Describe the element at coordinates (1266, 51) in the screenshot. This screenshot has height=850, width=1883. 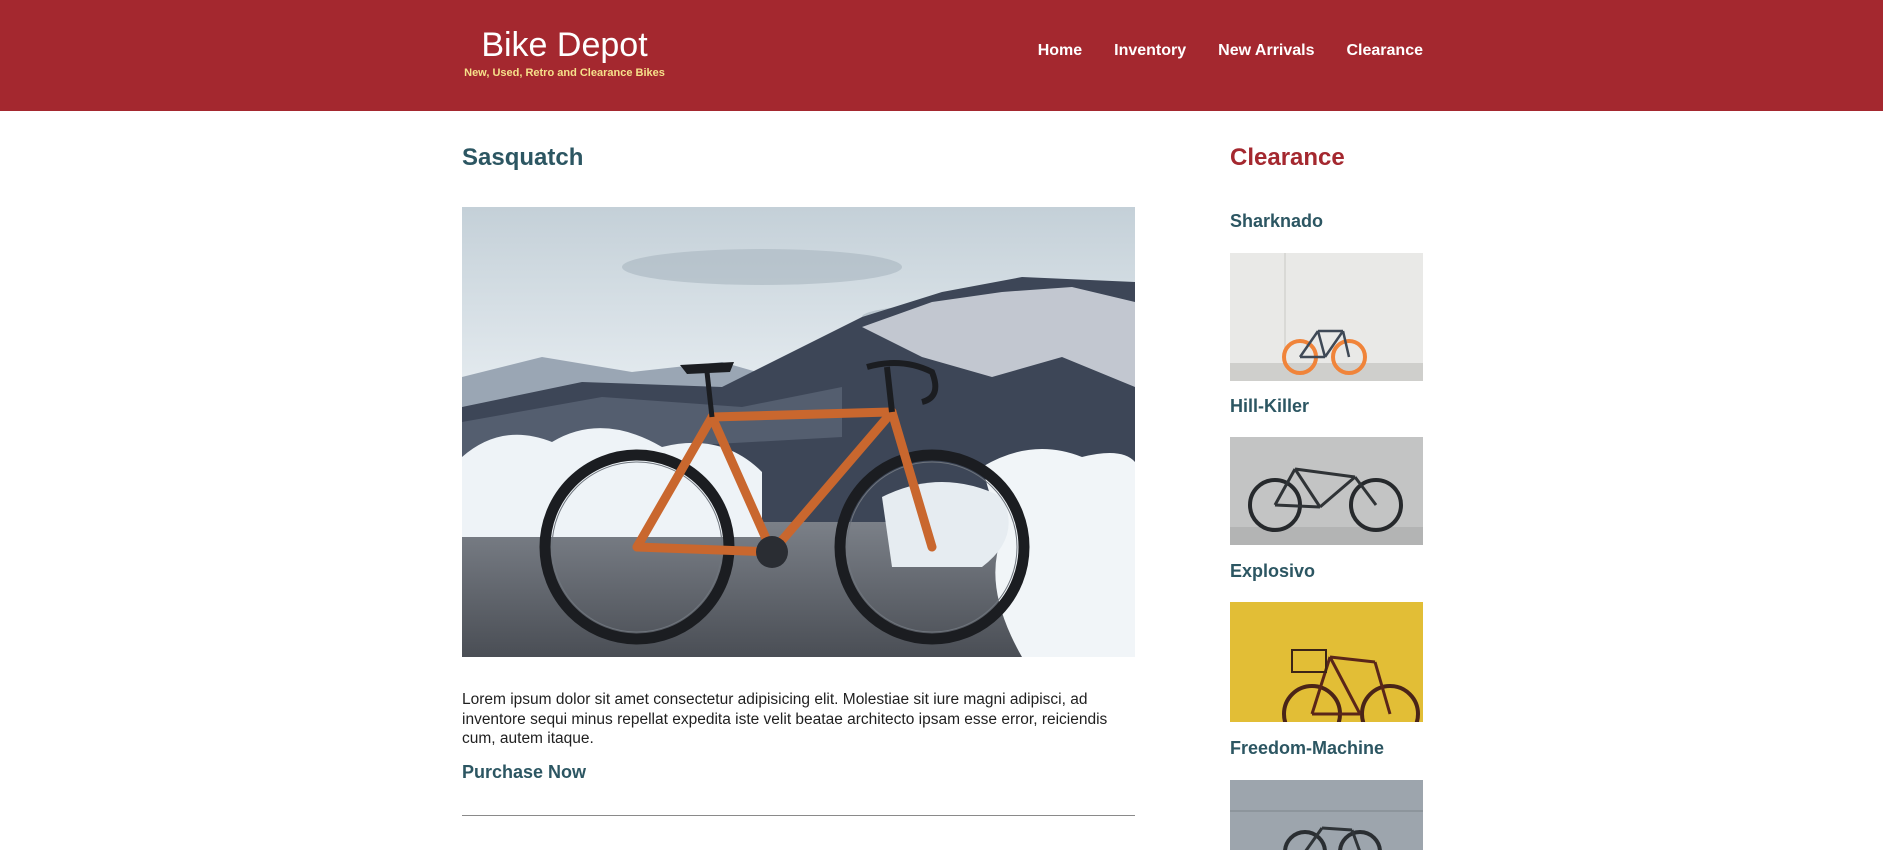
I see `nav-new-arrivals: New Arrivals` at that location.